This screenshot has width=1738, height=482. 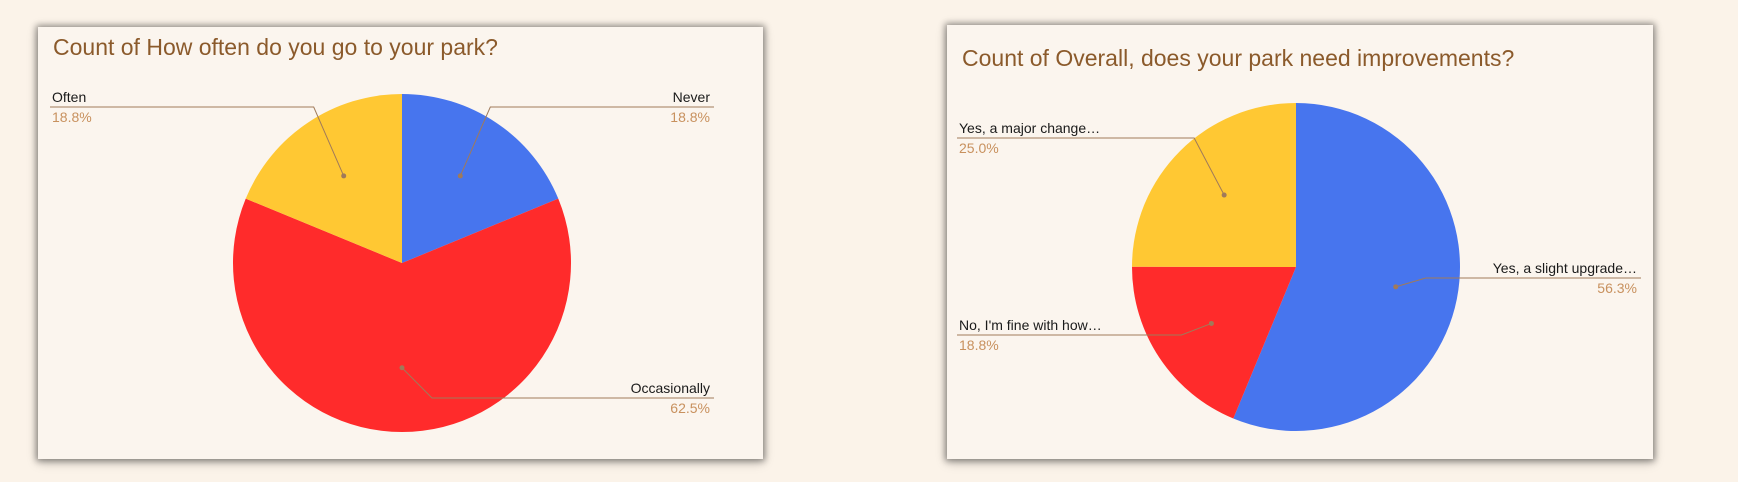 What do you see at coordinates (1211, 323) in the screenshot?
I see `leader-dot-no-i-m-fine-with-how` at bounding box center [1211, 323].